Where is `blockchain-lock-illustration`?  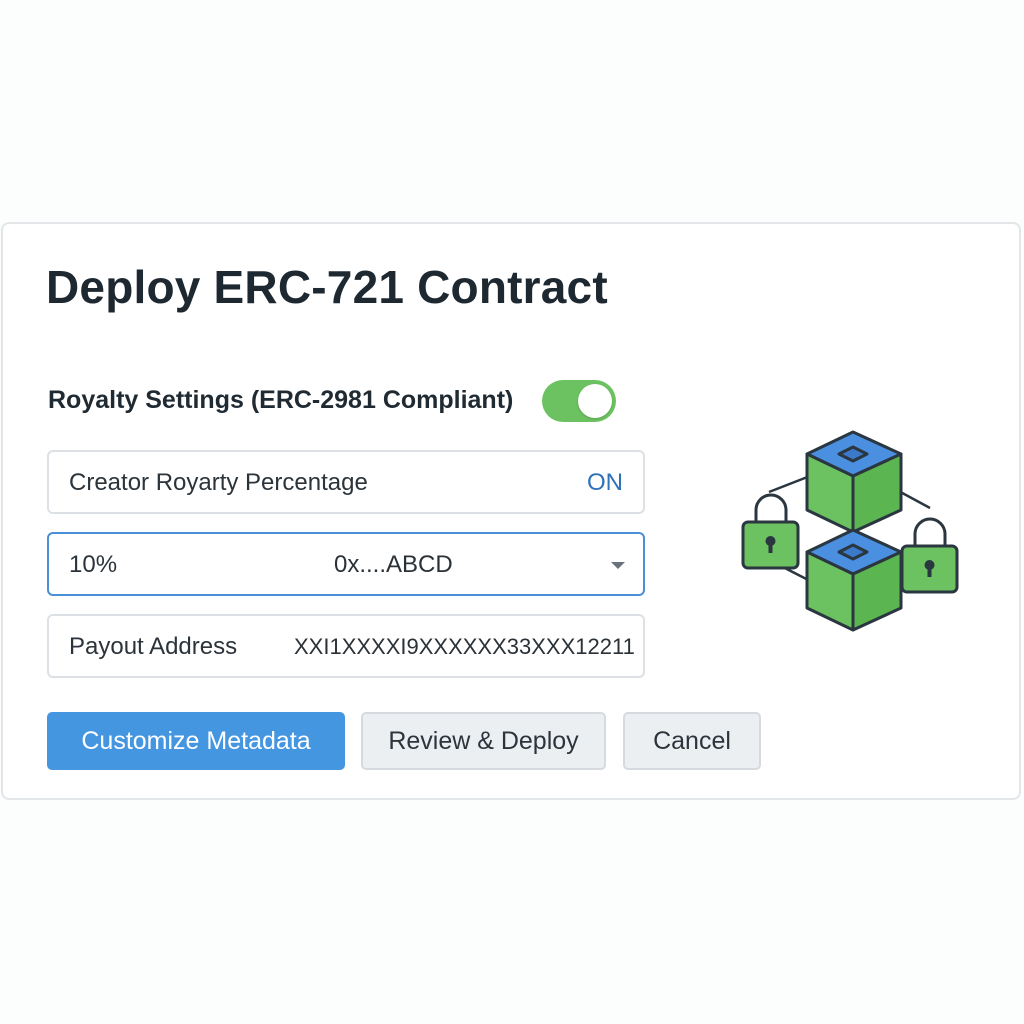
blockchain-lock-illustration is located at coordinates (850, 531).